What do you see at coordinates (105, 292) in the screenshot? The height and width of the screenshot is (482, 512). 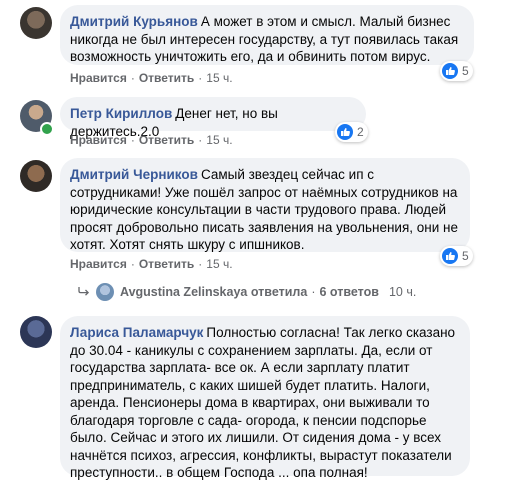 I see `reply-avatar` at bounding box center [105, 292].